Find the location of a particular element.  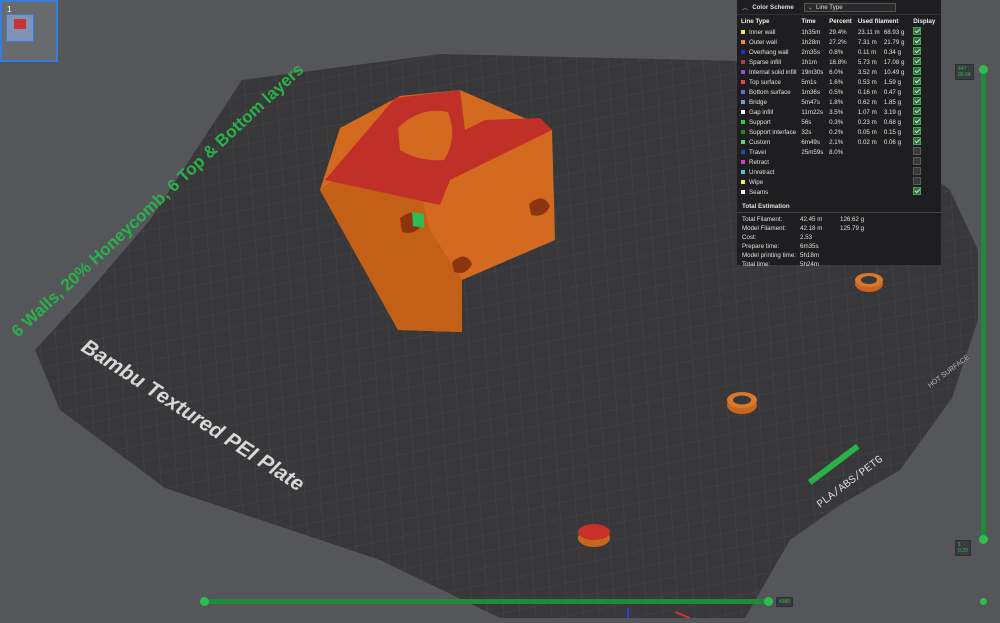

col-used-filament: Used filament is located at coordinates (878, 21).